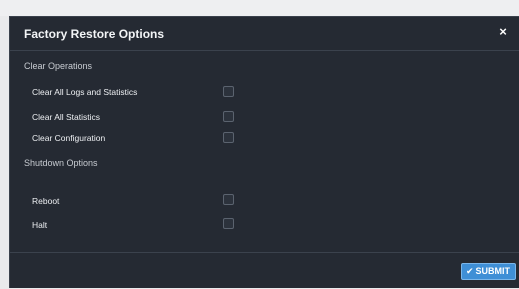 This screenshot has height=289, width=519. What do you see at coordinates (61, 163) in the screenshot?
I see `section-title-shutdown-options: Shutdown Options` at bounding box center [61, 163].